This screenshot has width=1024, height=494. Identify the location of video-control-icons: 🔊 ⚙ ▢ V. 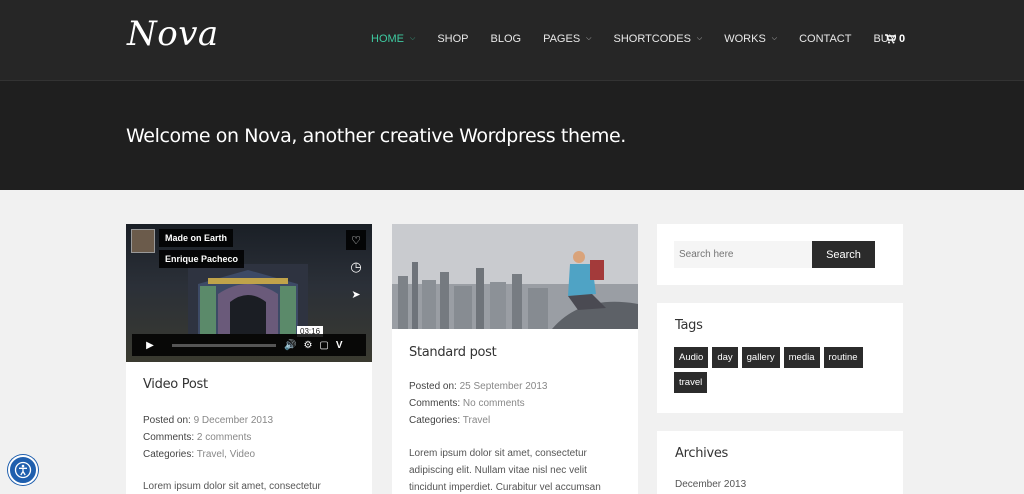
(313, 345).